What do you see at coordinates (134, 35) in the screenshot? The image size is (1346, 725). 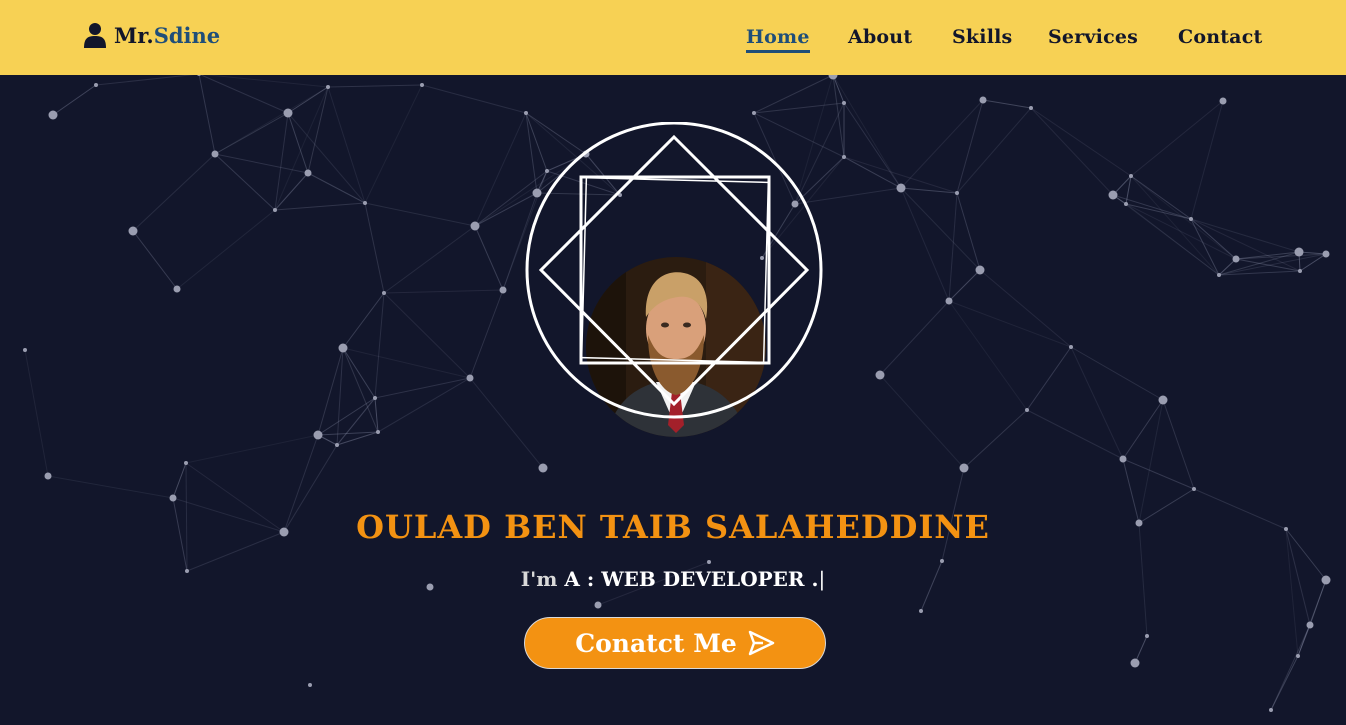 I see `brand-name-part1: Mr.` at bounding box center [134, 35].